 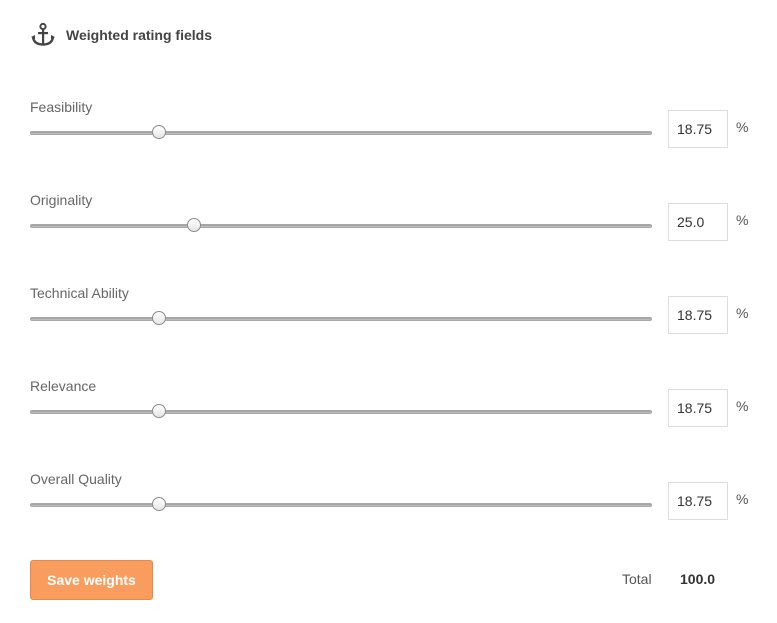 What do you see at coordinates (61, 107) in the screenshot?
I see `field-label: Feasibility` at bounding box center [61, 107].